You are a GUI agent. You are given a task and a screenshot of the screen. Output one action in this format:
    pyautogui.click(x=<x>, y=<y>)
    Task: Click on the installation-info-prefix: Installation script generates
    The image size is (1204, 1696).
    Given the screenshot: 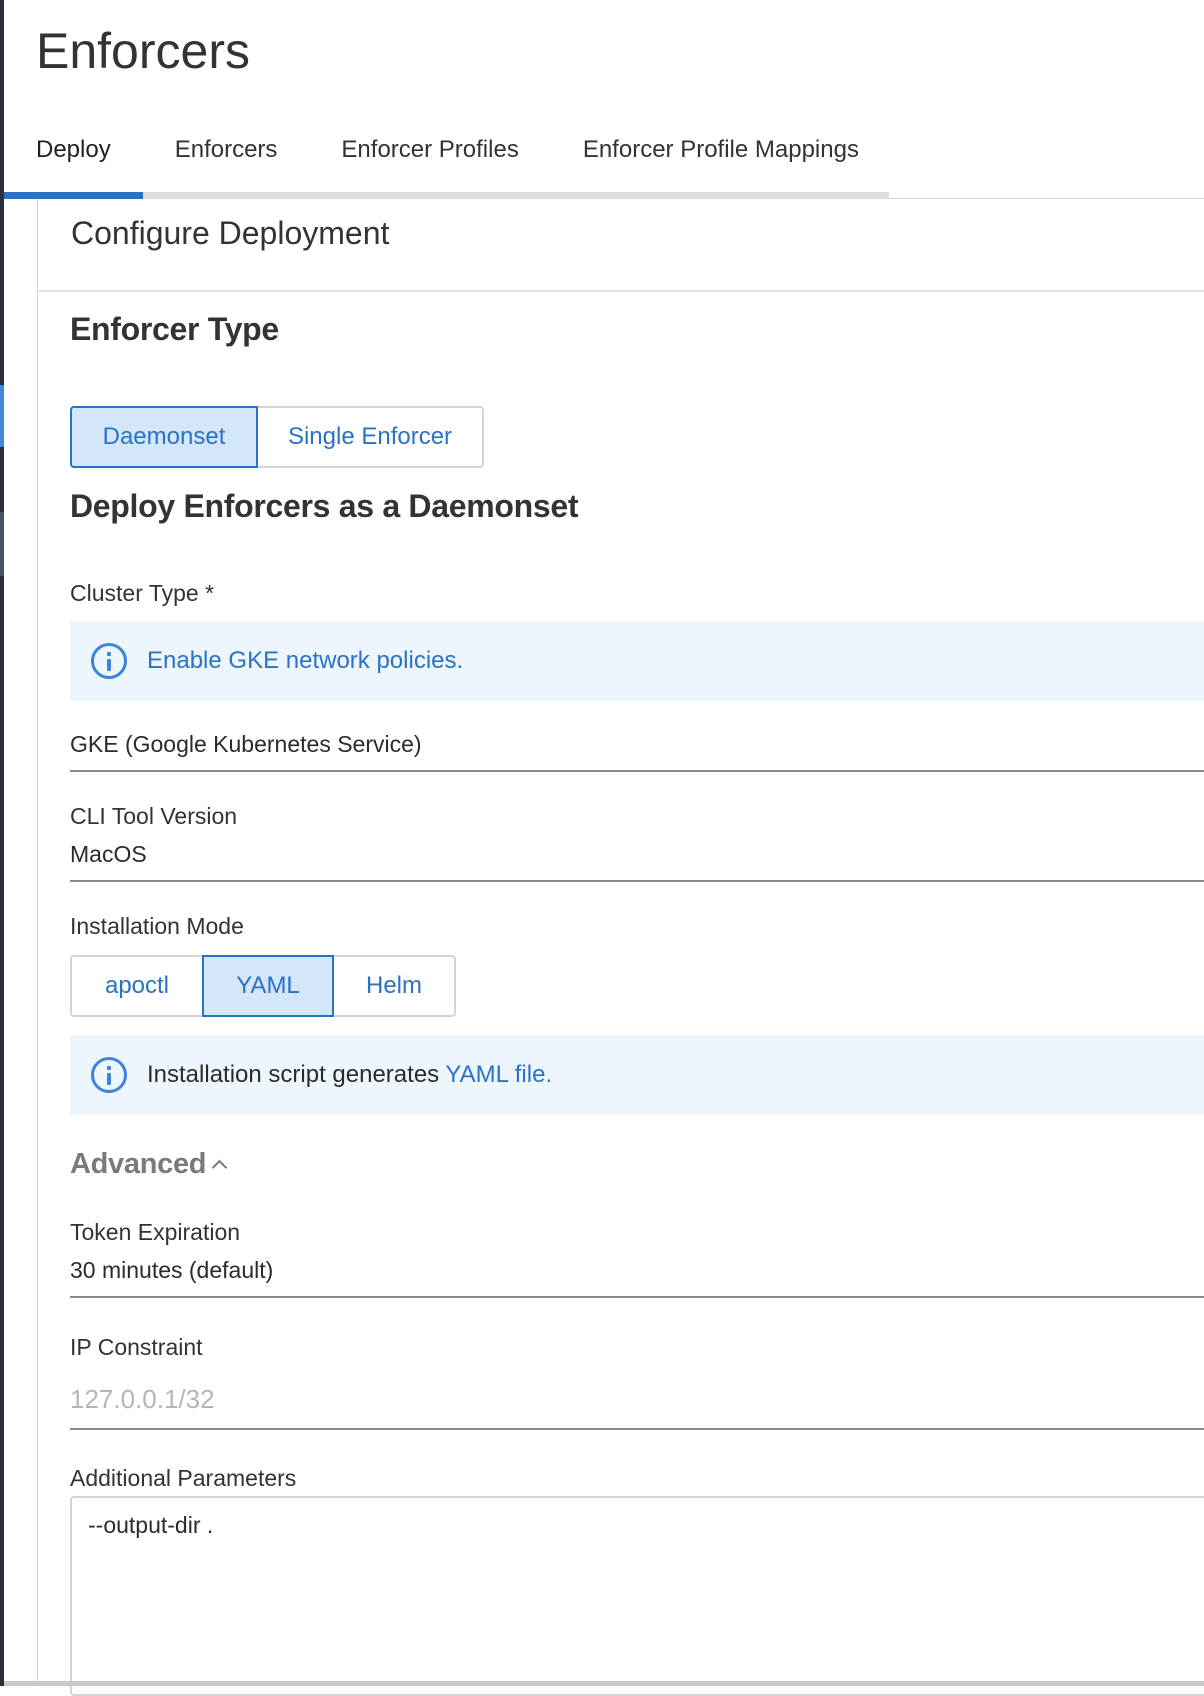 What is the action you would take?
    pyautogui.click(x=296, y=1074)
    